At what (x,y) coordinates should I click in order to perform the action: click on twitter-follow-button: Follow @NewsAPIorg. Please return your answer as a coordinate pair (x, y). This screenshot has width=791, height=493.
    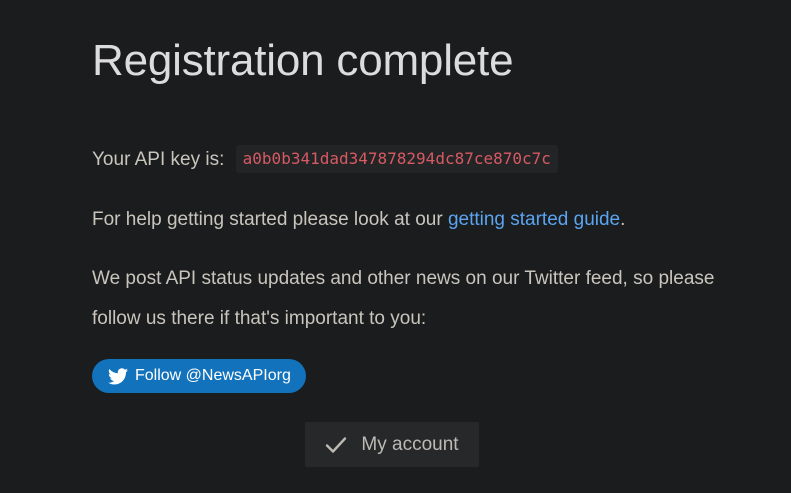
    Looking at the image, I should click on (199, 376).